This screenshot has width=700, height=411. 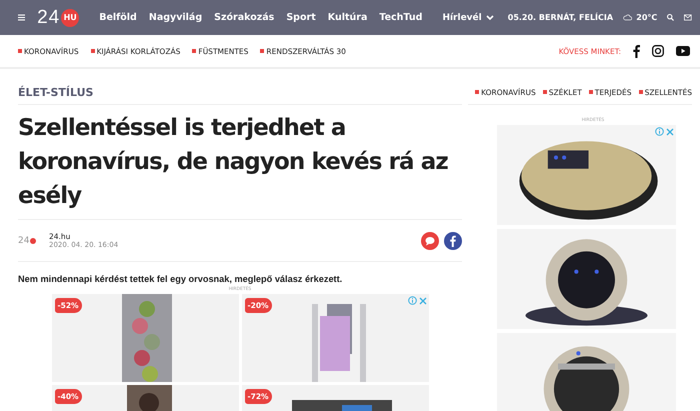 I want to click on nav-link: Kultúra, so click(x=348, y=17).